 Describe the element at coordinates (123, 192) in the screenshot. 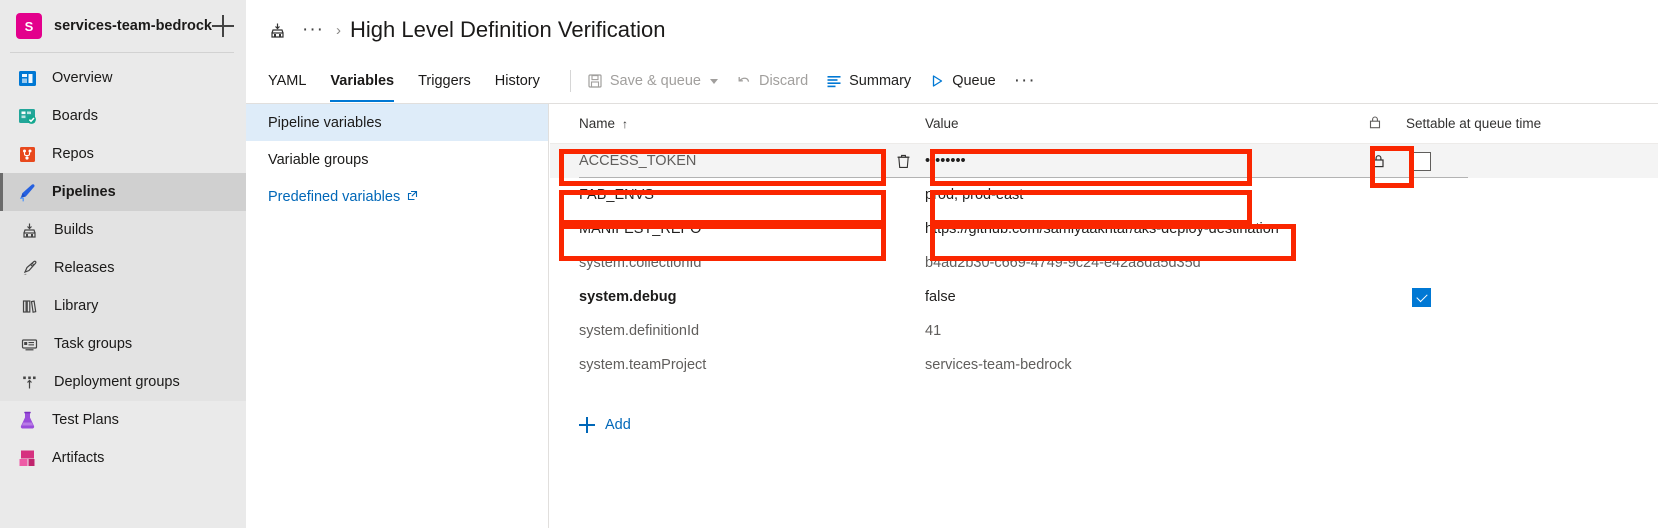

I see `sidebar-item-pipelines: Pipelines` at that location.